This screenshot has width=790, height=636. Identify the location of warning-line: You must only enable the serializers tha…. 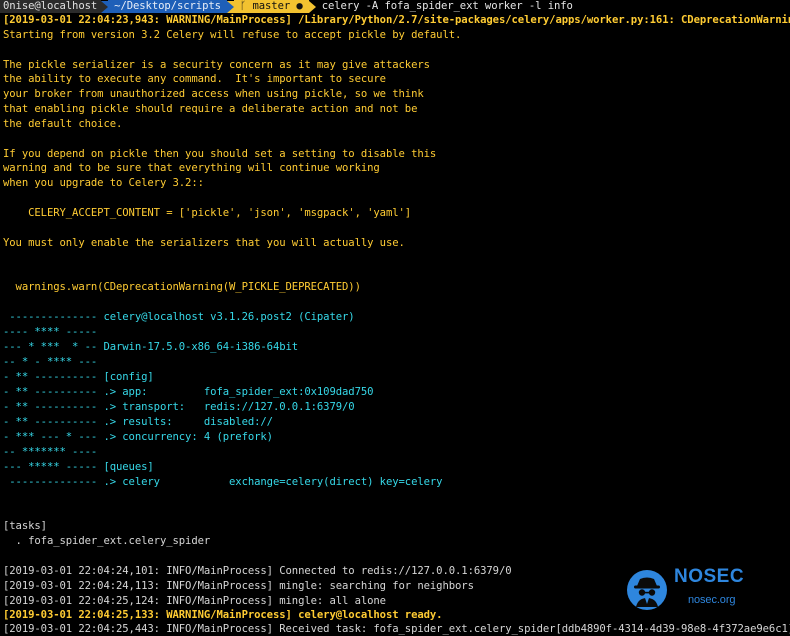
(204, 243).